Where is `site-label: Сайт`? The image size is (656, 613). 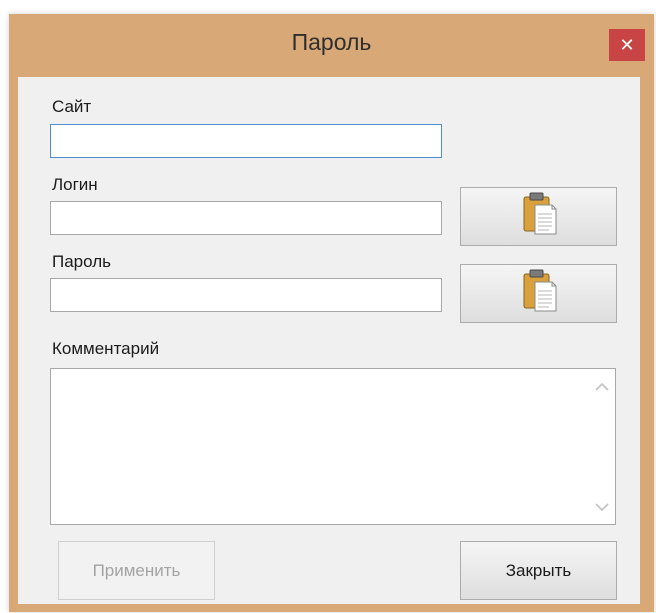 site-label: Сайт is located at coordinates (72, 106).